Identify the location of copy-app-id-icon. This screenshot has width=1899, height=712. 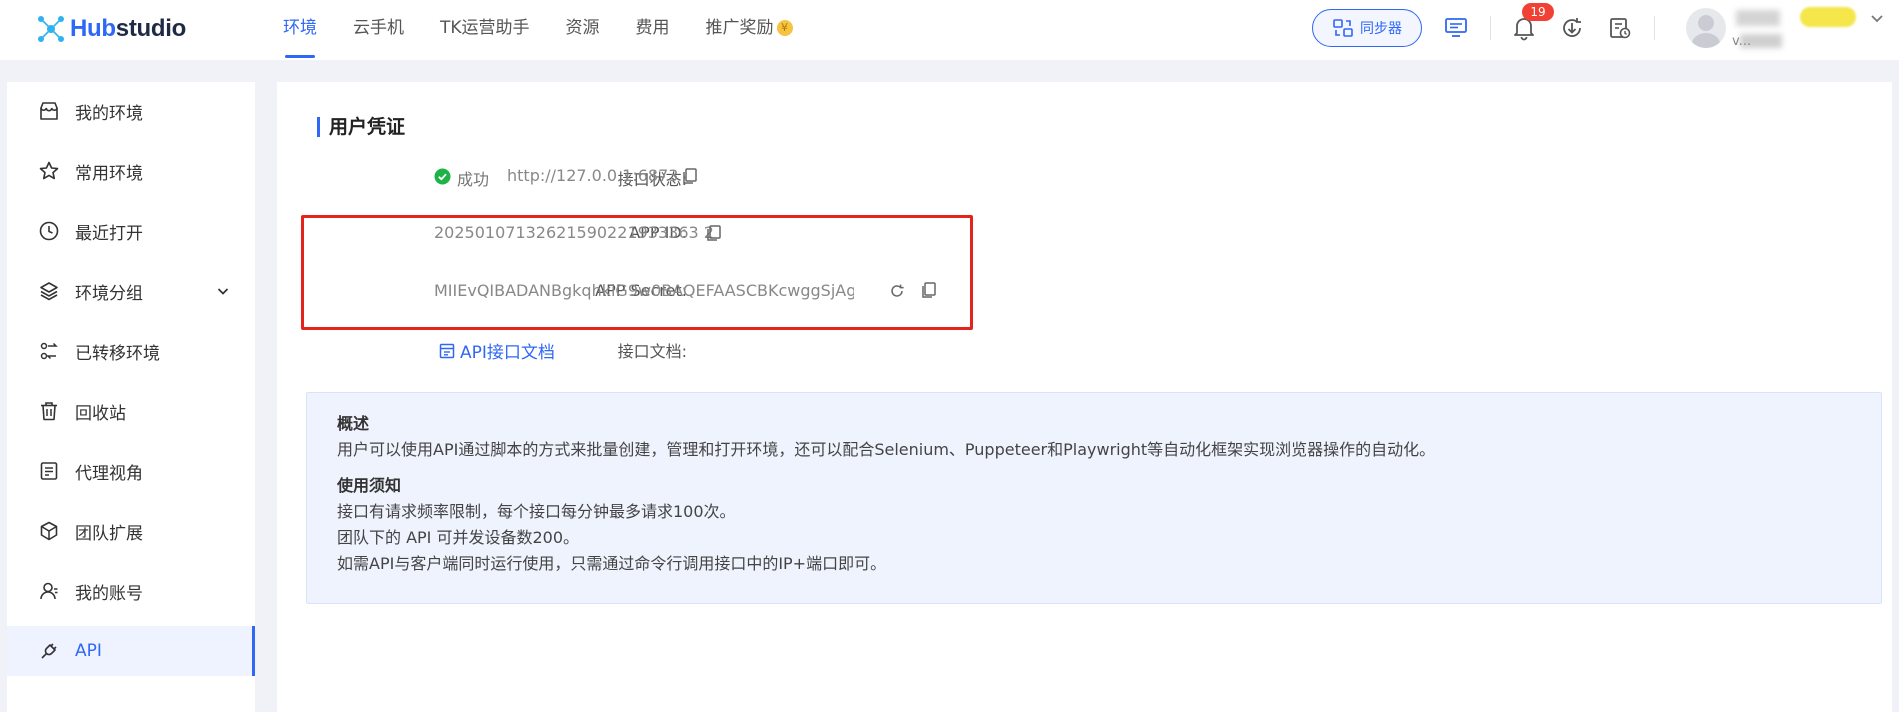
(714, 233).